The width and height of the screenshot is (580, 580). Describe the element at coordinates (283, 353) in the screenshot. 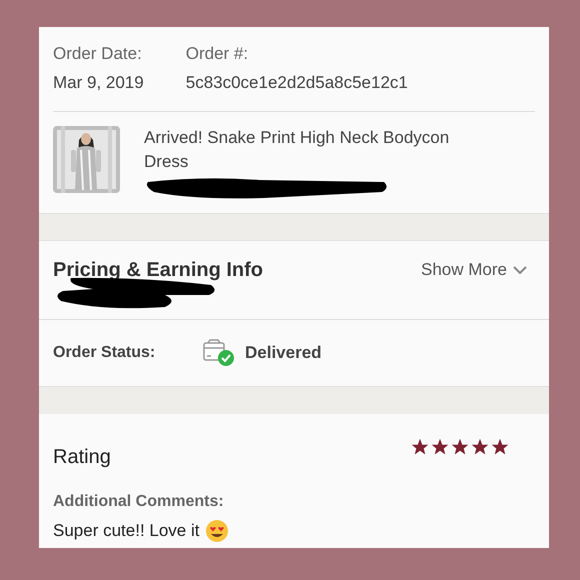

I see `status-value: Delivered` at that location.